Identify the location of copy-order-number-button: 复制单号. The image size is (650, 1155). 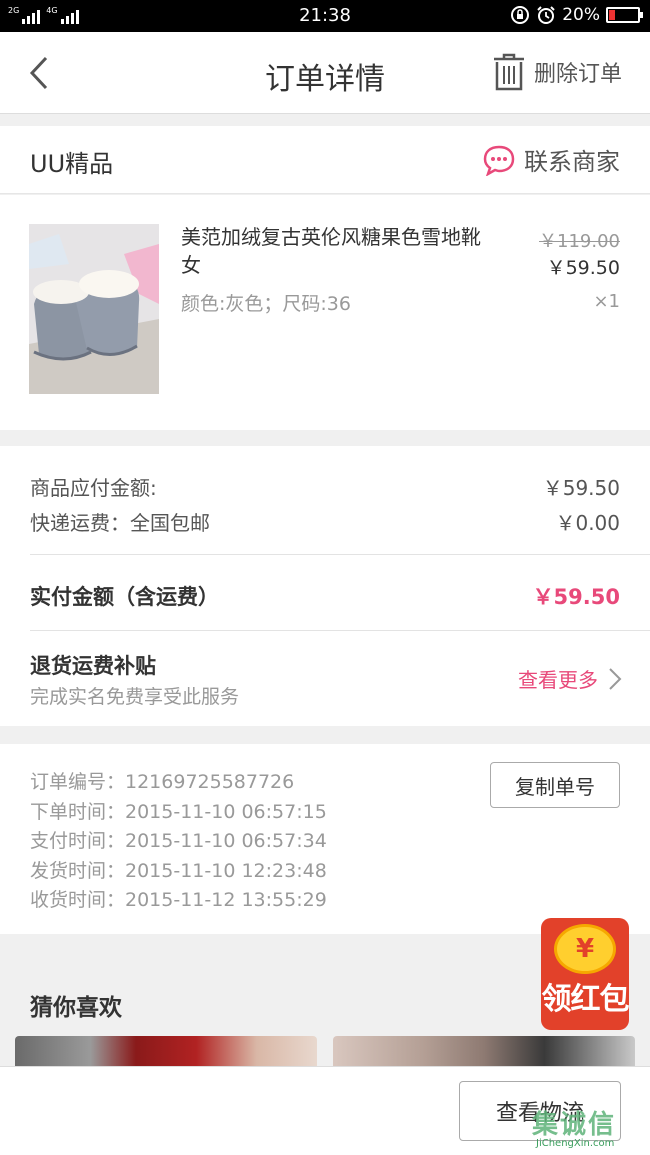
(555, 785).